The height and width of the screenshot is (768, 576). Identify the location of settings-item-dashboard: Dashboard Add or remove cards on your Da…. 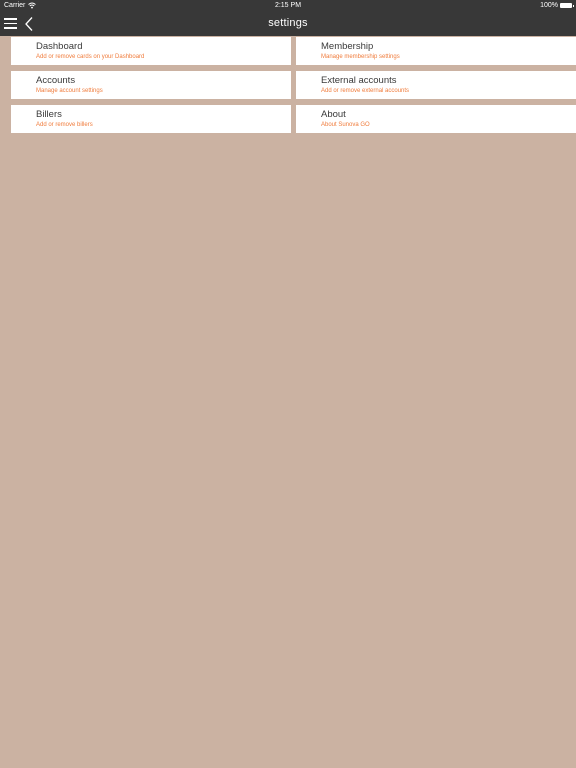
(151, 51).